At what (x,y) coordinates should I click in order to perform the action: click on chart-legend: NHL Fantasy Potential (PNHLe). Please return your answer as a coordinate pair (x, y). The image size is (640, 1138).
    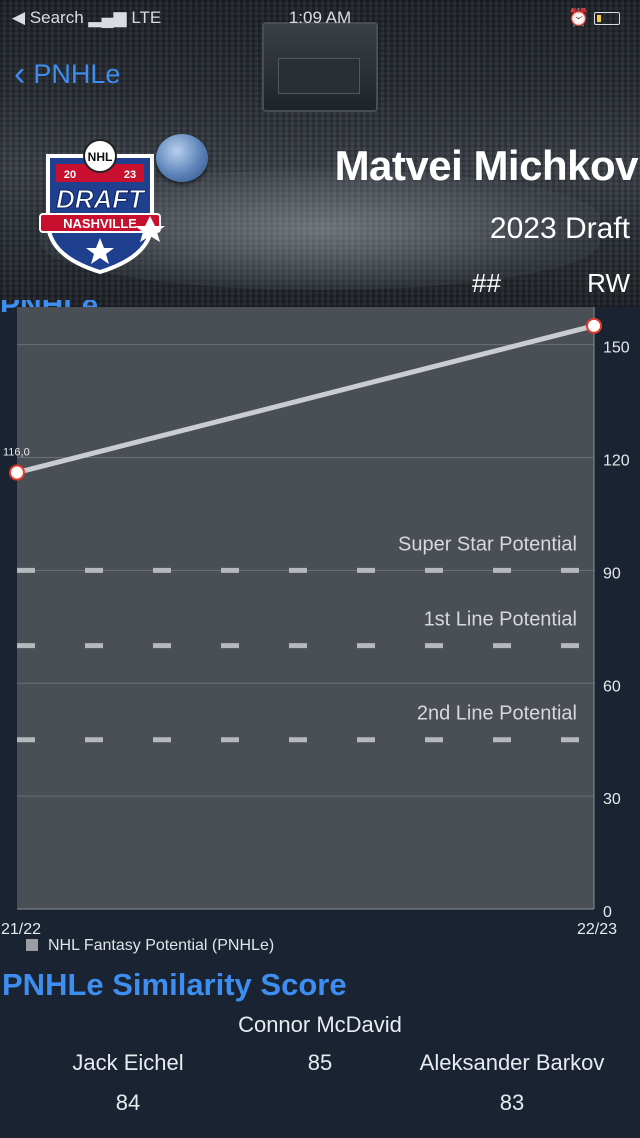
    Looking at the image, I should click on (150, 946).